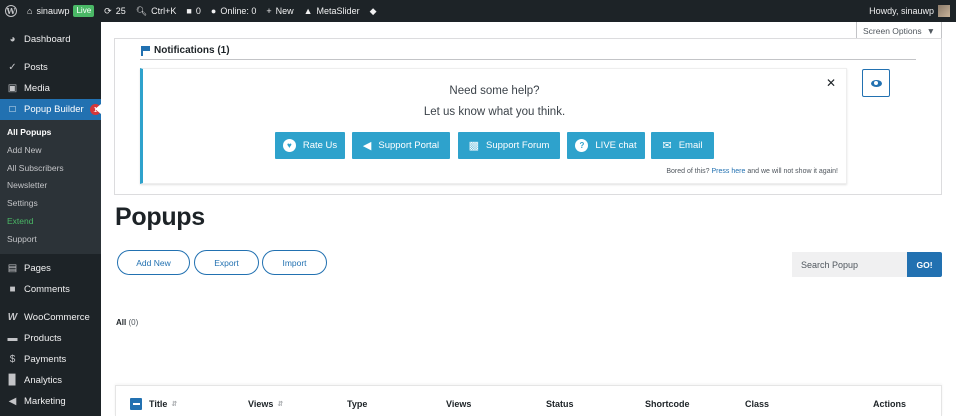  Describe the element at coordinates (163, 404) in the screenshot. I see `column-title: Title ⇵` at that location.